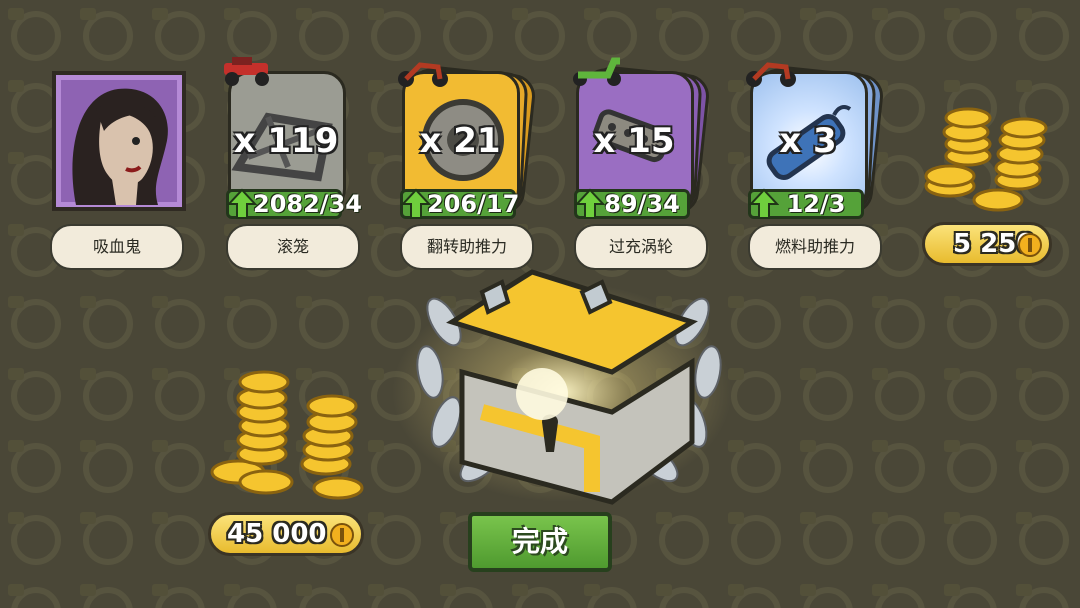  What do you see at coordinates (287, 435) in the screenshot?
I see `coin-stack-icon` at bounding box center [287, 435].